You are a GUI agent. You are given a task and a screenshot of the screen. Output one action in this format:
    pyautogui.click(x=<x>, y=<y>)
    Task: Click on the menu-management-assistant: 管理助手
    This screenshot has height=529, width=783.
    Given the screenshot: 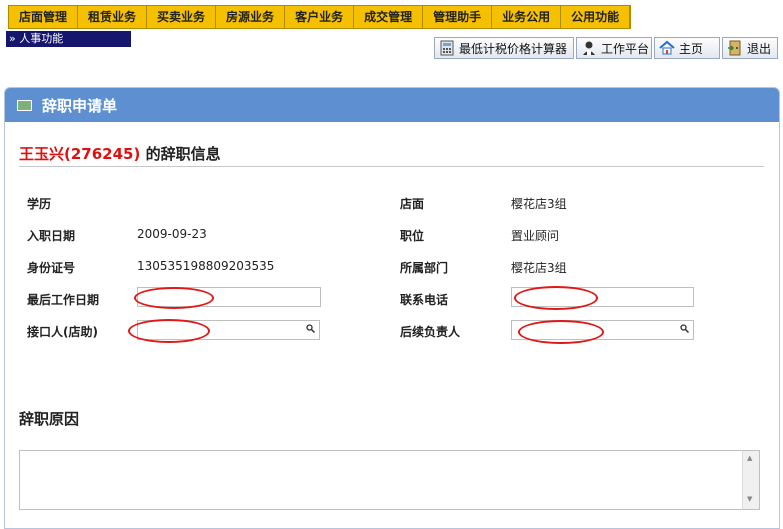 What is the action you would take?
    pyautogui.click(x=458, y=17)
    